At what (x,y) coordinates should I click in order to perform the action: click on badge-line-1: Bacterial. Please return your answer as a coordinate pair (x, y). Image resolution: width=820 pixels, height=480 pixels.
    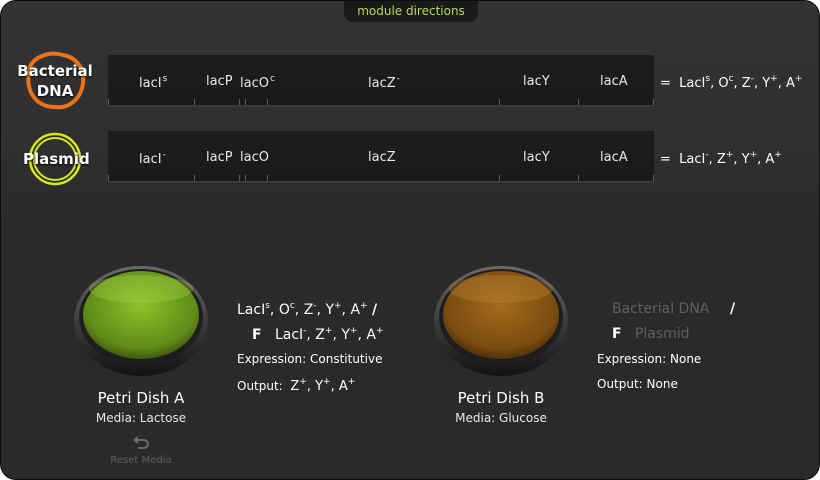
    Looking at the image, I should click on (55, 71).